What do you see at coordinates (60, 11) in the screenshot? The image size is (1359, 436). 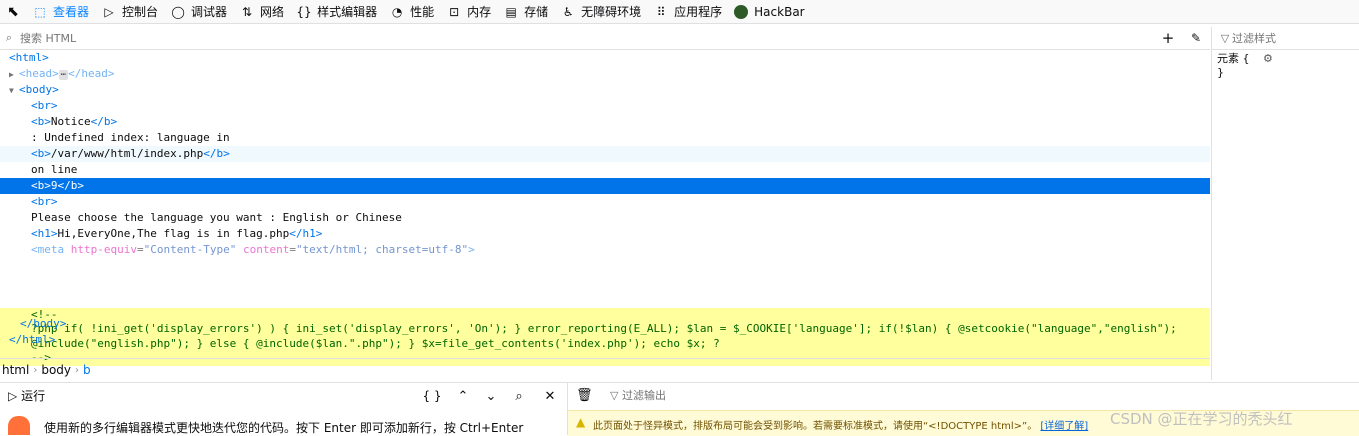 I see `tab-inspector: ⬚ 查看器` at bounding box center [60, 11].